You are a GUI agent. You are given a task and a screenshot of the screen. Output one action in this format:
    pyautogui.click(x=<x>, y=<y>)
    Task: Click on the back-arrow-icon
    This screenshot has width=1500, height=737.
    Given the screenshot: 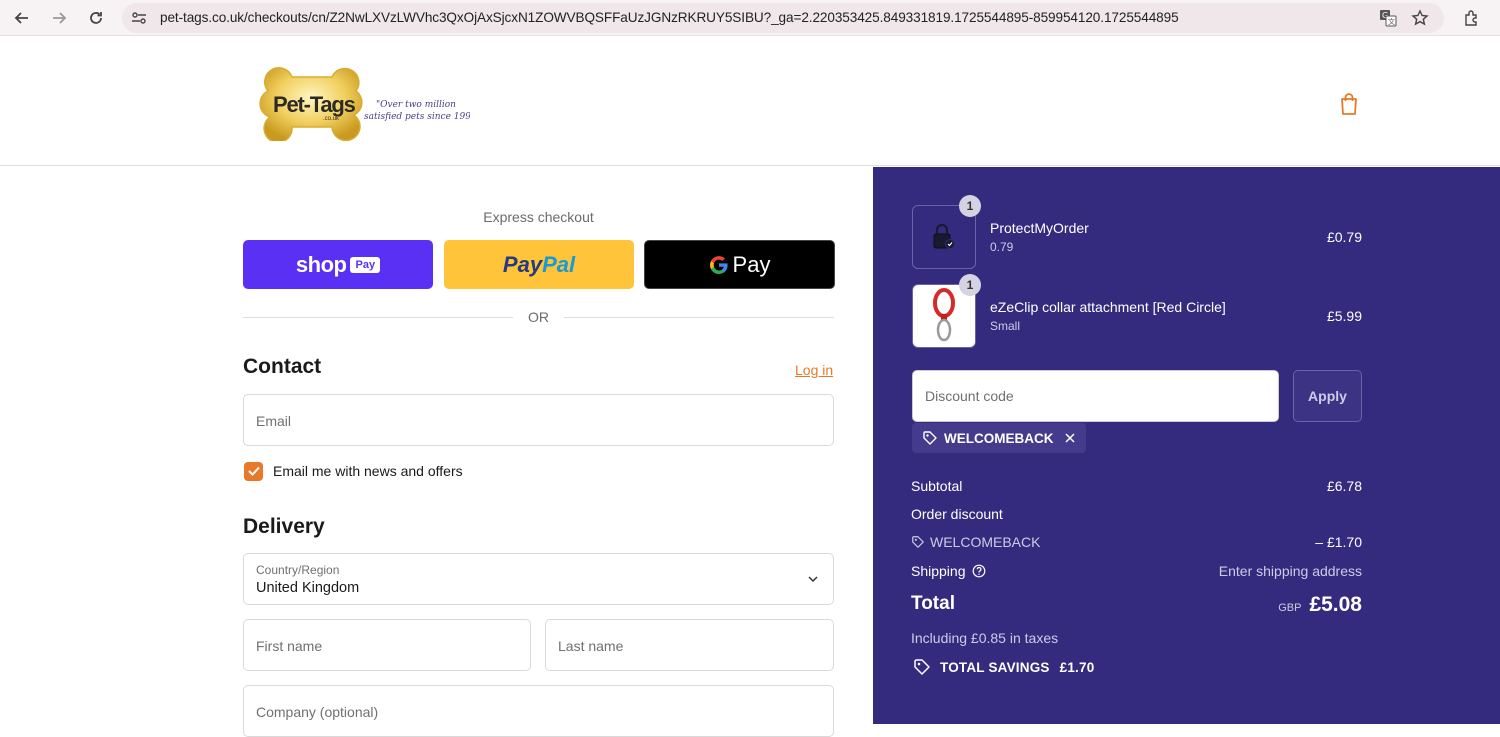 What is the action you would take?
    pyautogui.click(x=22, y=18)
    